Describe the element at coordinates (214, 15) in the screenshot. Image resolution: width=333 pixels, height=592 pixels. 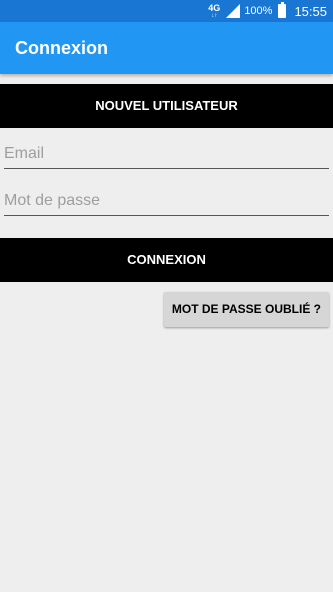
I see `data-arrows-icon: ↓↑` at that location.